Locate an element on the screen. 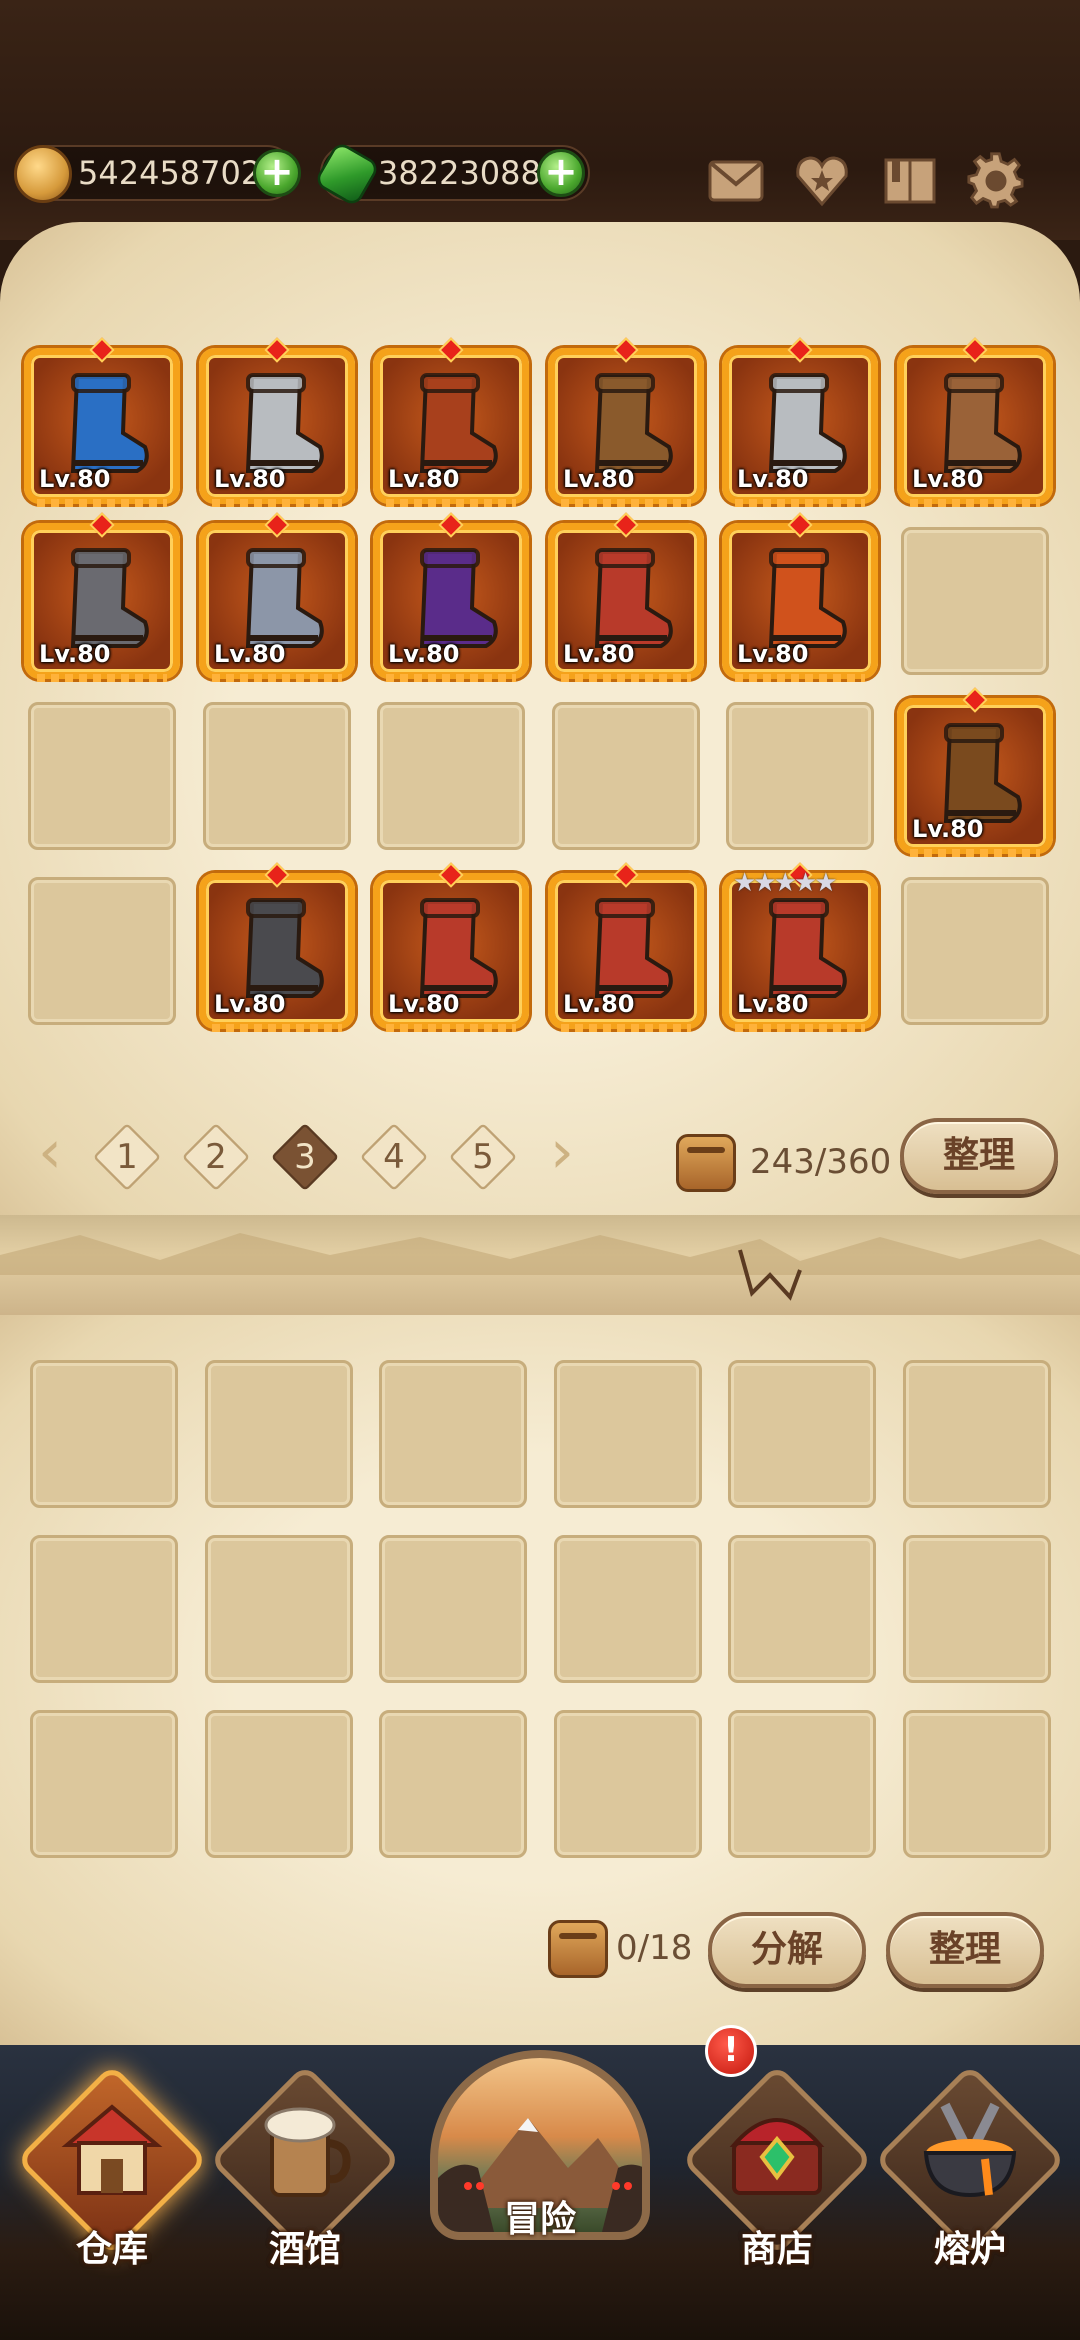 The width and height of the screenshot is (1080, 2340). forge-cauldron-icon is located at coordinates (970, 2150).